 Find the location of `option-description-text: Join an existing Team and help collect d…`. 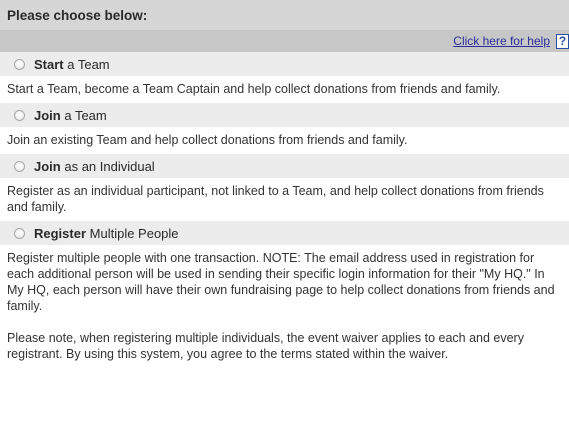

option-description-text: Join an existing Team and help collect d… is located at coordinates (207, 140).